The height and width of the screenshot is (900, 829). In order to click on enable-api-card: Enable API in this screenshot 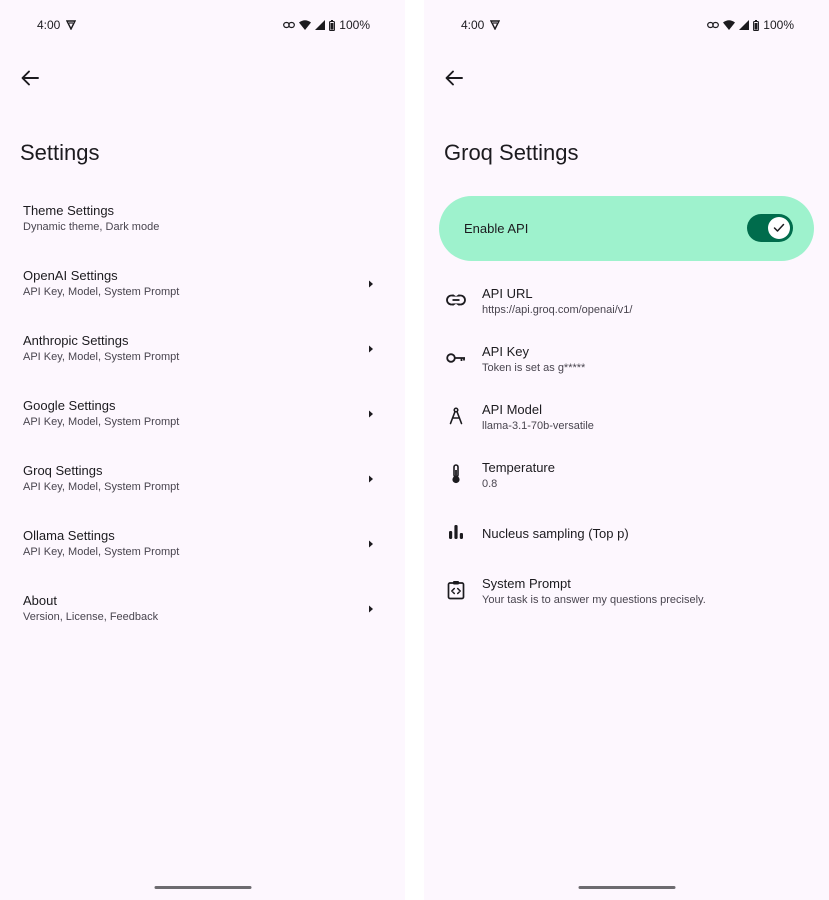, I will do `click(626, 228)`.